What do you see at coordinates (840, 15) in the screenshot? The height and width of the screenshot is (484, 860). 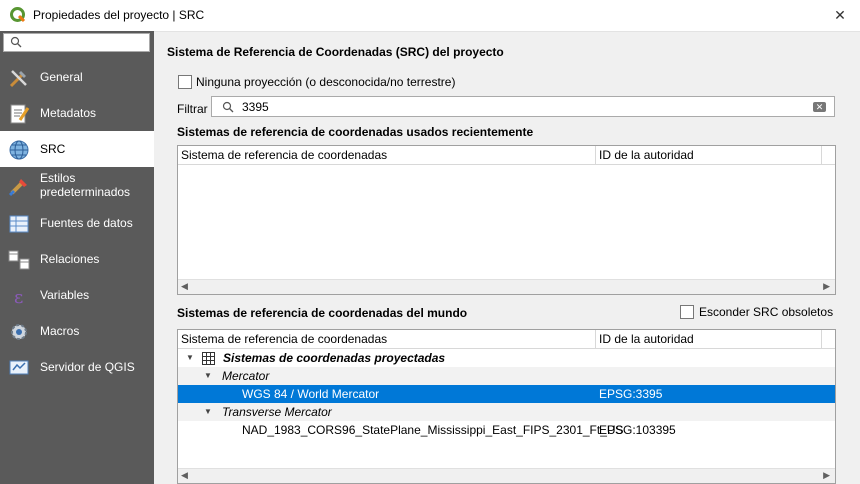 I see `close-button: ✕` at bounding box center [840, 15].